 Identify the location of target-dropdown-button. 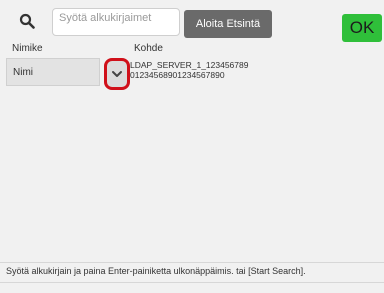
(117, 74).